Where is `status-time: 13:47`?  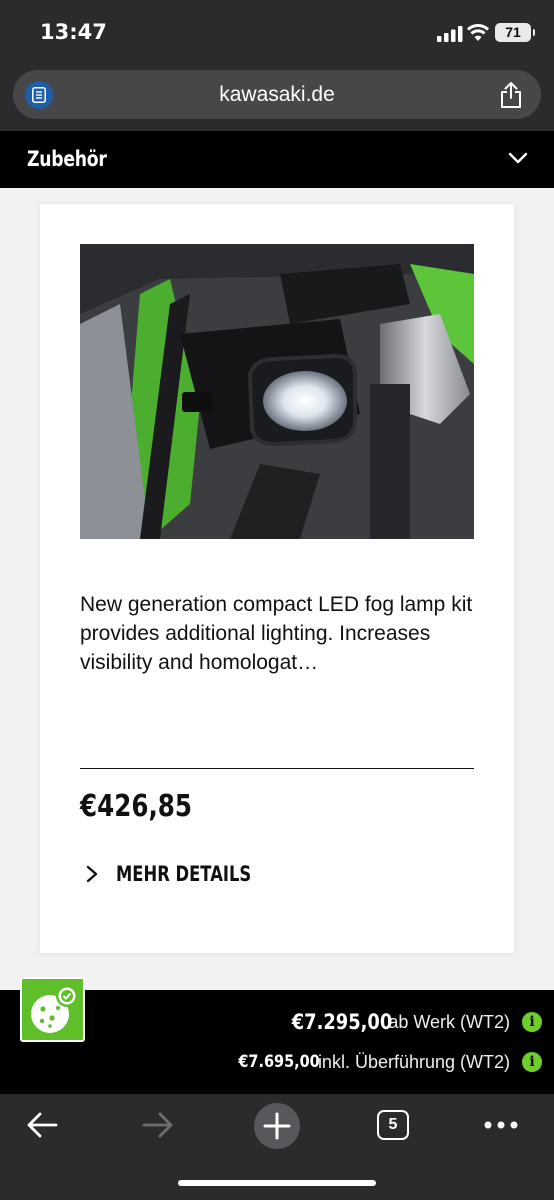
status-time: 13:47 is located at coordinates (73, 32).